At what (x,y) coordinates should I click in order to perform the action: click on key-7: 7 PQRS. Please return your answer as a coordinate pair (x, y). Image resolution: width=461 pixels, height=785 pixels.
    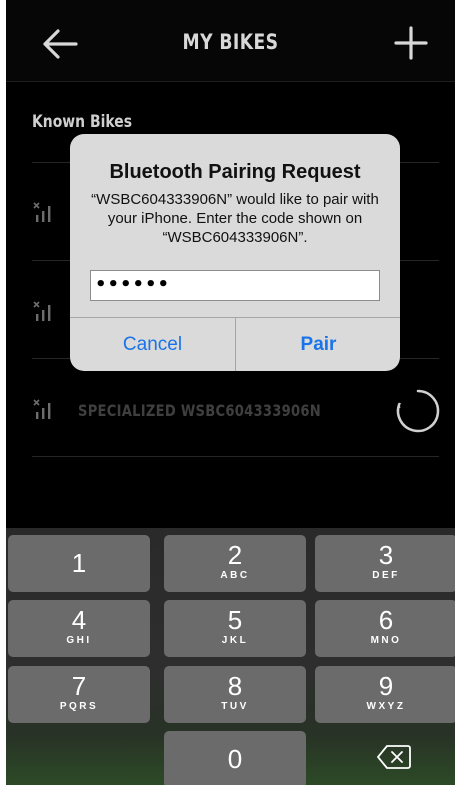
    Looking at the image, I should click on (79, 694).